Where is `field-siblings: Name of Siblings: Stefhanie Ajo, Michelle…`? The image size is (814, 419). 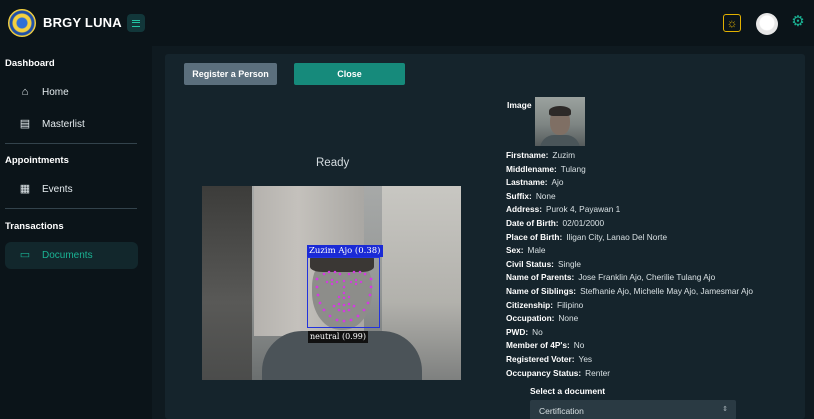 field-siblings: Name of Siblings: Stefhanie Ajo, Michelle… is located at coordinates (630, 290).